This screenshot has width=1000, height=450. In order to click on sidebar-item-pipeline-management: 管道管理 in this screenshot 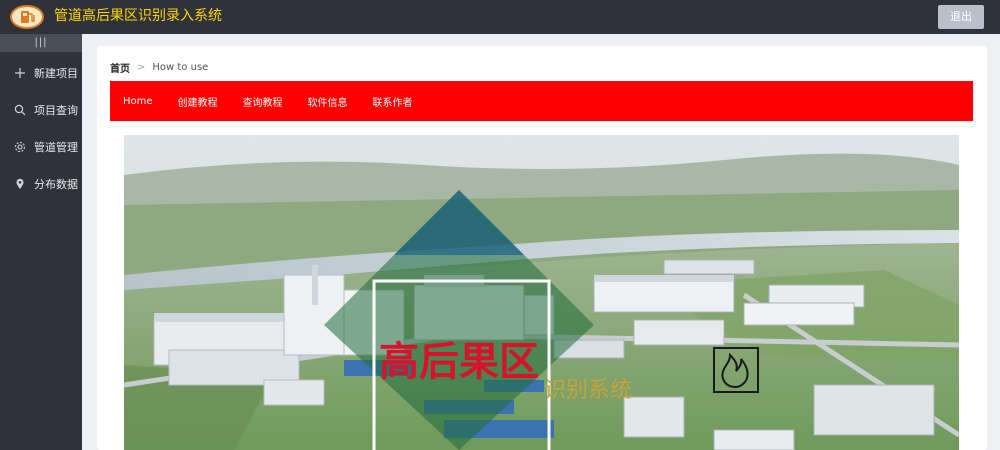, I will do `click(41, 146)`.